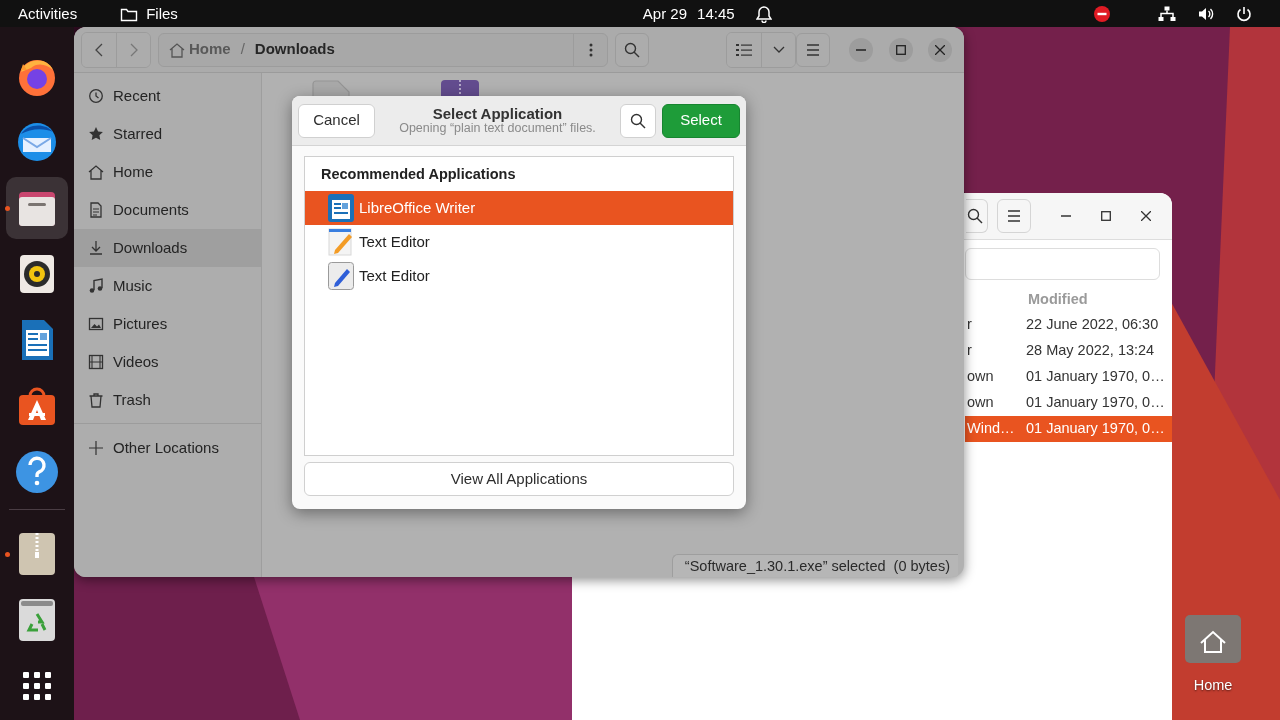 The image size is (1280, 720). I want to click on file-row: r 22 June 2022, 06:30, so click(1068, 325).